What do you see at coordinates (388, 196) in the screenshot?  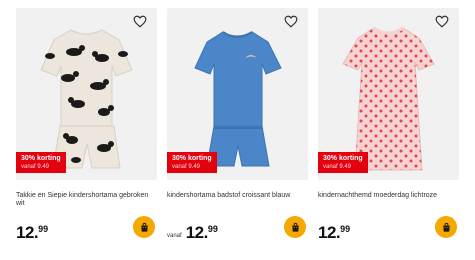 I see `product-title: kindernachthemd moederdag lichtroze` at bounding box center [388, 196].